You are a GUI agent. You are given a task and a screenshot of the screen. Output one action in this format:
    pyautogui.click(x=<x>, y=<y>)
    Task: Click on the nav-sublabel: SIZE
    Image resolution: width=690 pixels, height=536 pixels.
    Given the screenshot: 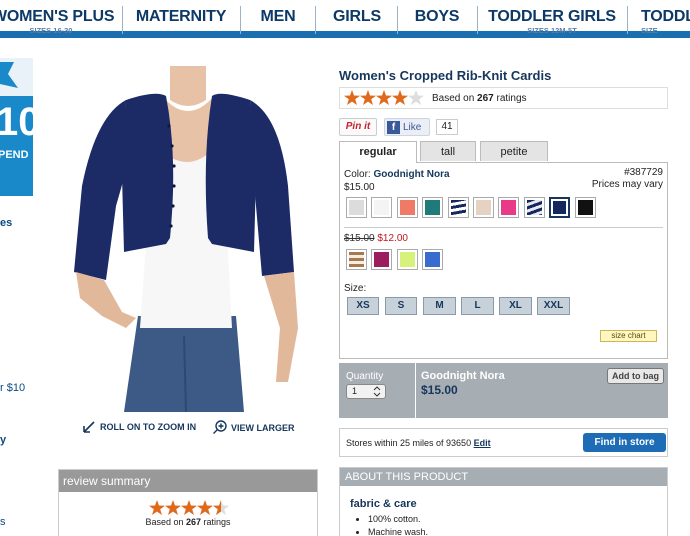 What is the action you would take?
    pyautogui.click(x=649, y=30)
    